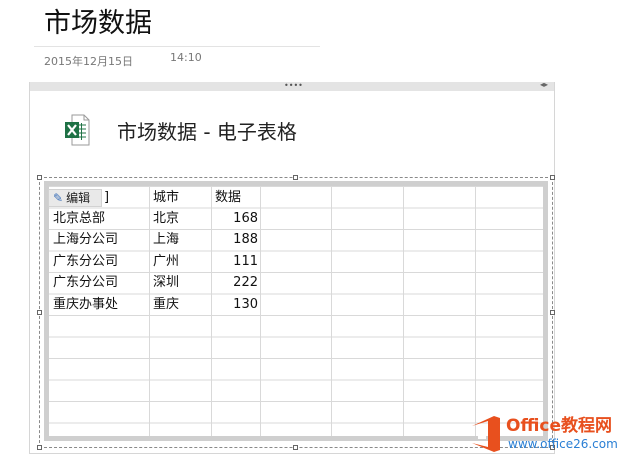  Describe the element at coordinates (166, 239) in the screenshot. I see `cell-city: 上海` at that location.